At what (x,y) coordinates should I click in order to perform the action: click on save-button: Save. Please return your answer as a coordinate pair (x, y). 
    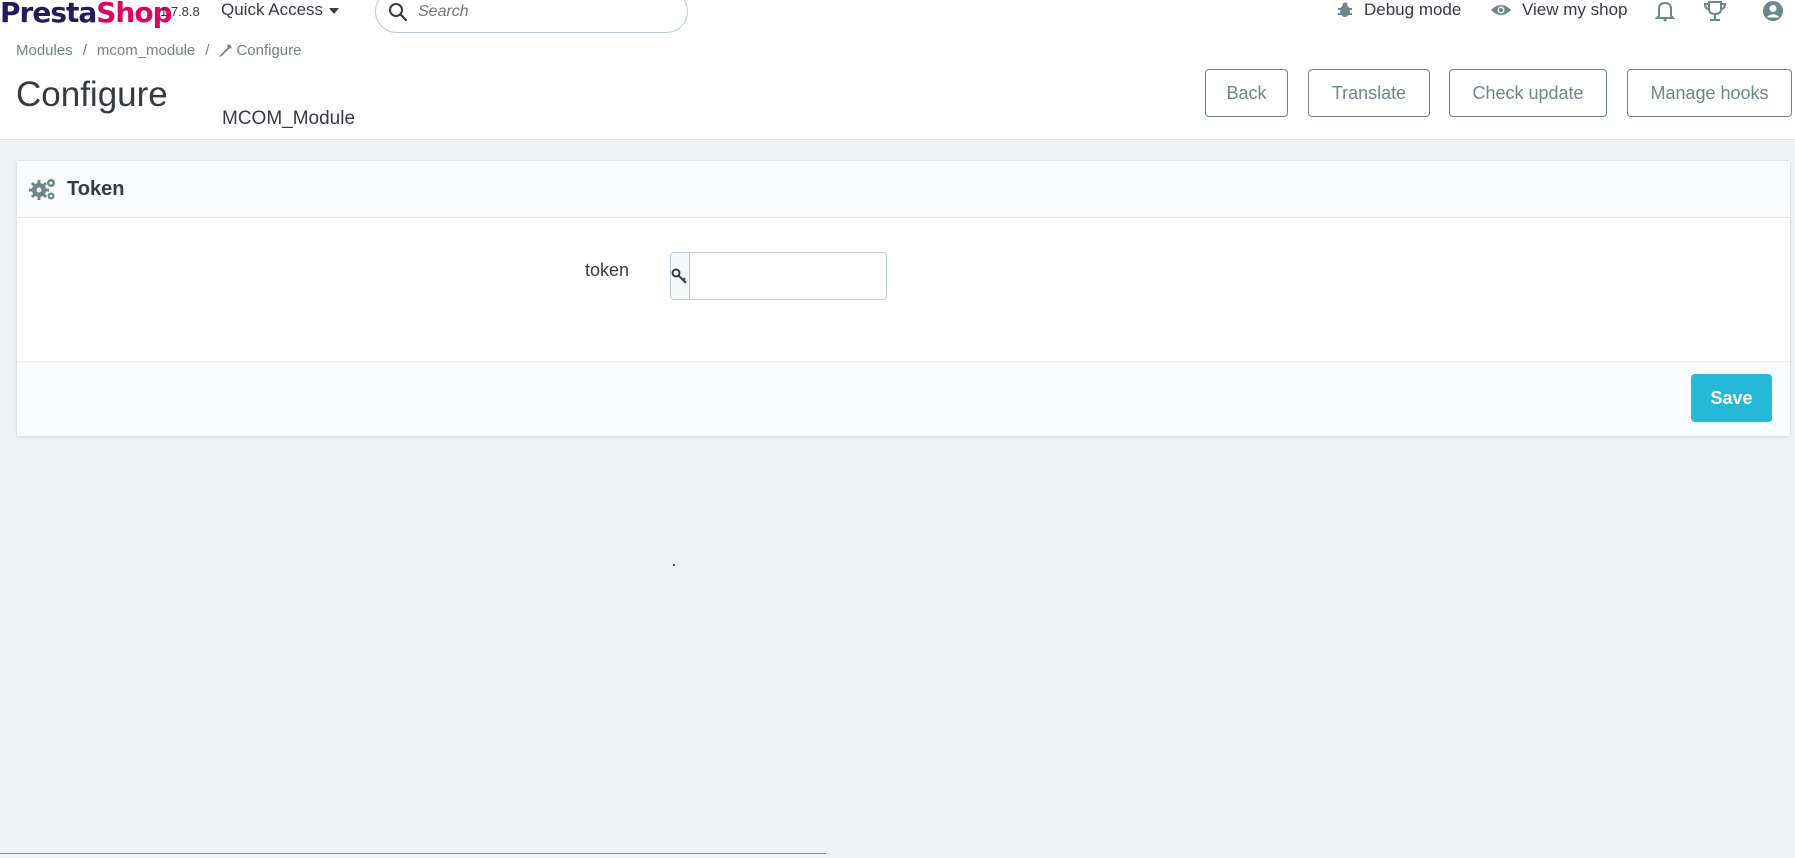
    Looking at the image, I should click on (1731, 398).